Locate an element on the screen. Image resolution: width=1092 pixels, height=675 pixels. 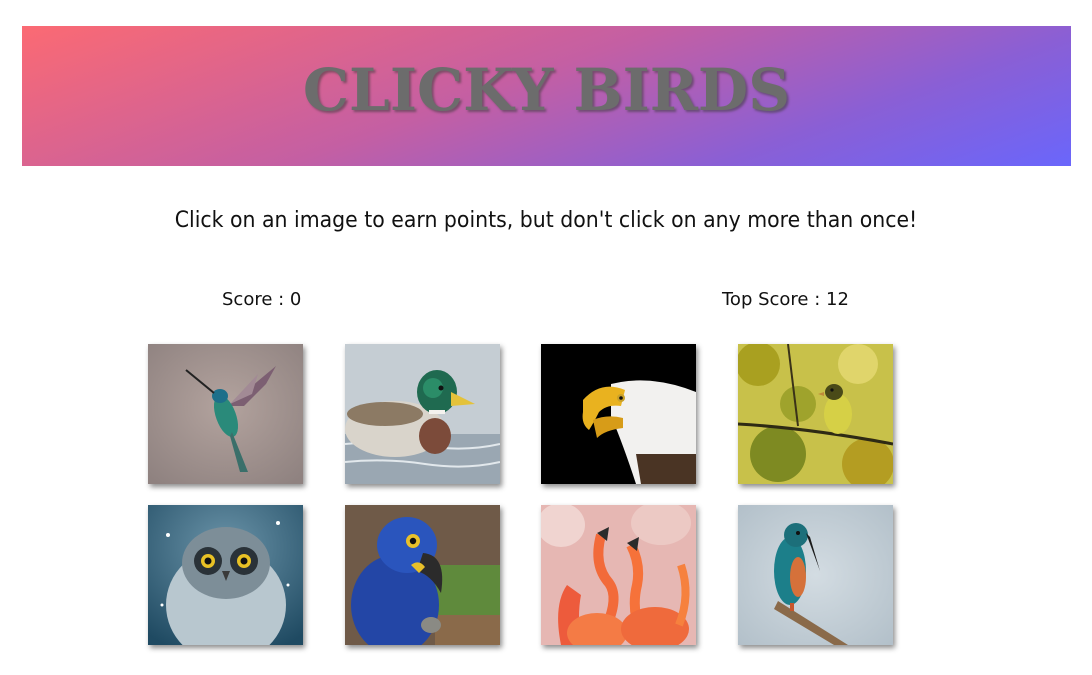
bird-card-snowy-owl is located at coordinates (225, 575).